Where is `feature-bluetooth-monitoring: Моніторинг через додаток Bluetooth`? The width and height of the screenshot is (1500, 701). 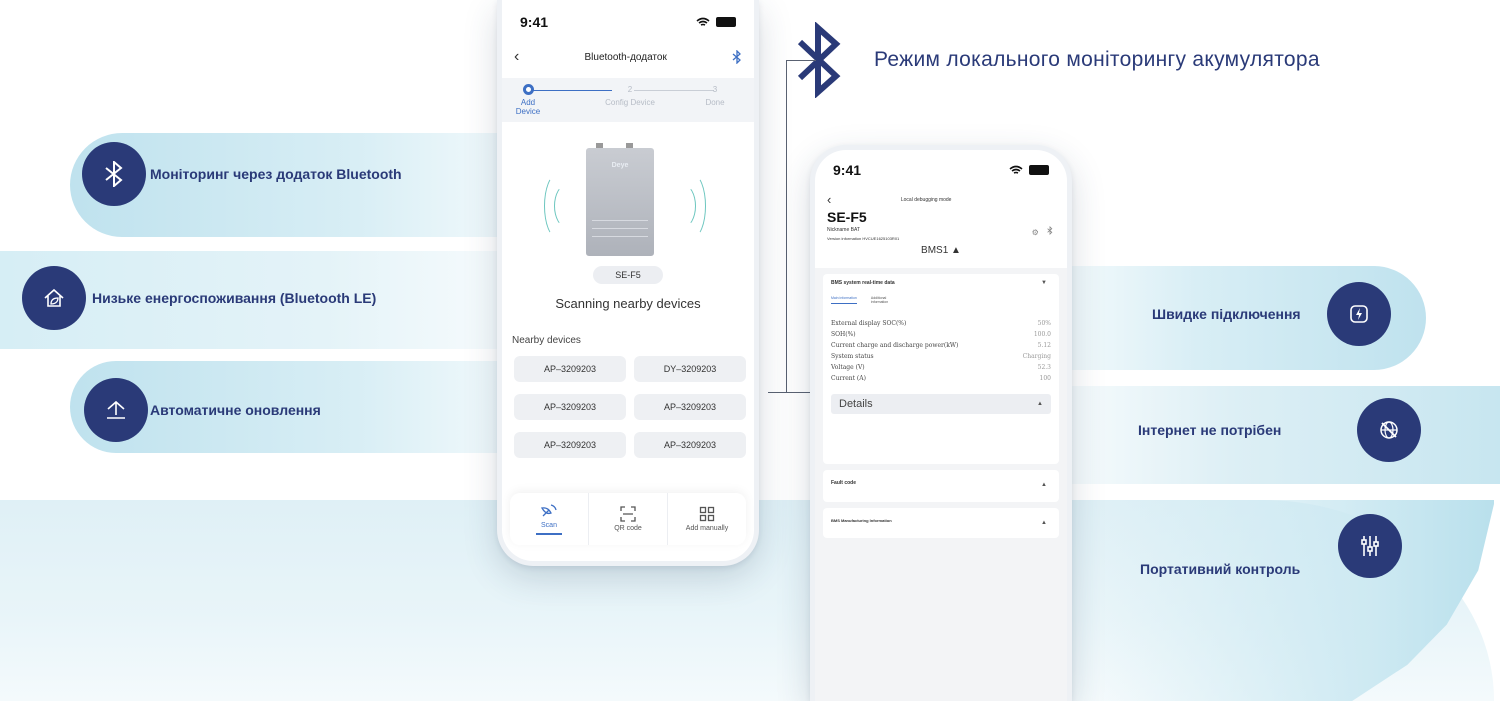
feature-bluetooth-monitoring: Моніторинг через додаток Bluetooth is located at coordinates (242, 174).